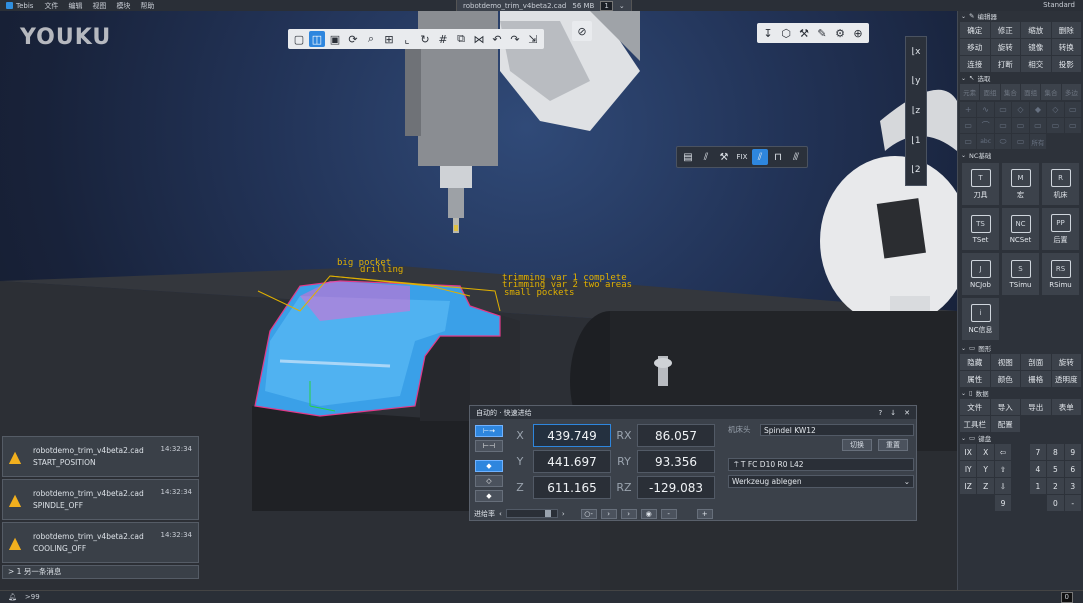 The height and width of the screenshot is (603, 1083). Describe the element at coordinates (353, 39) in the screenshot. I see `rotate-icon: ⟳` at that location.